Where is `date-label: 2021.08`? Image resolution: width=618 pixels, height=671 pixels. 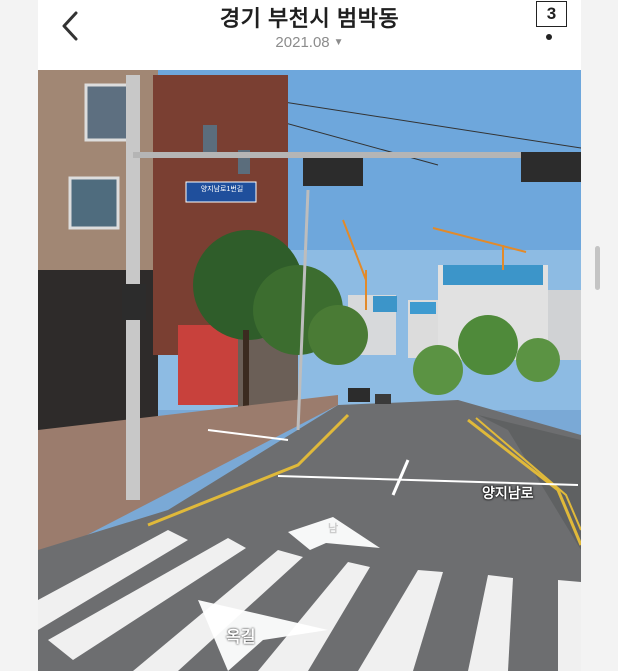
date-label: 2021.08 is located at coordinates (302, 42).